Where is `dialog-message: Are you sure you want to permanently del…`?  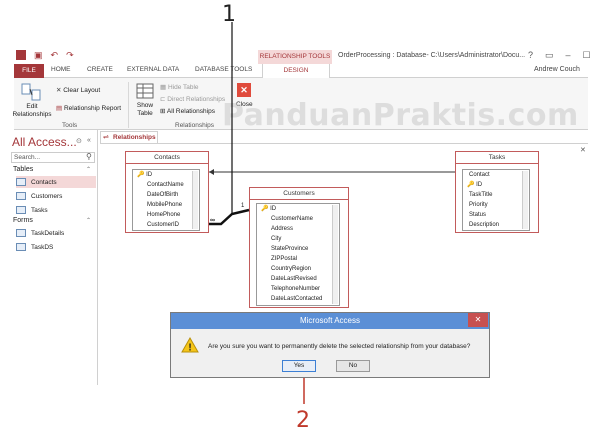 dialog-message: Are you sure you want to permanently del… is located at coordinates (339, 346).